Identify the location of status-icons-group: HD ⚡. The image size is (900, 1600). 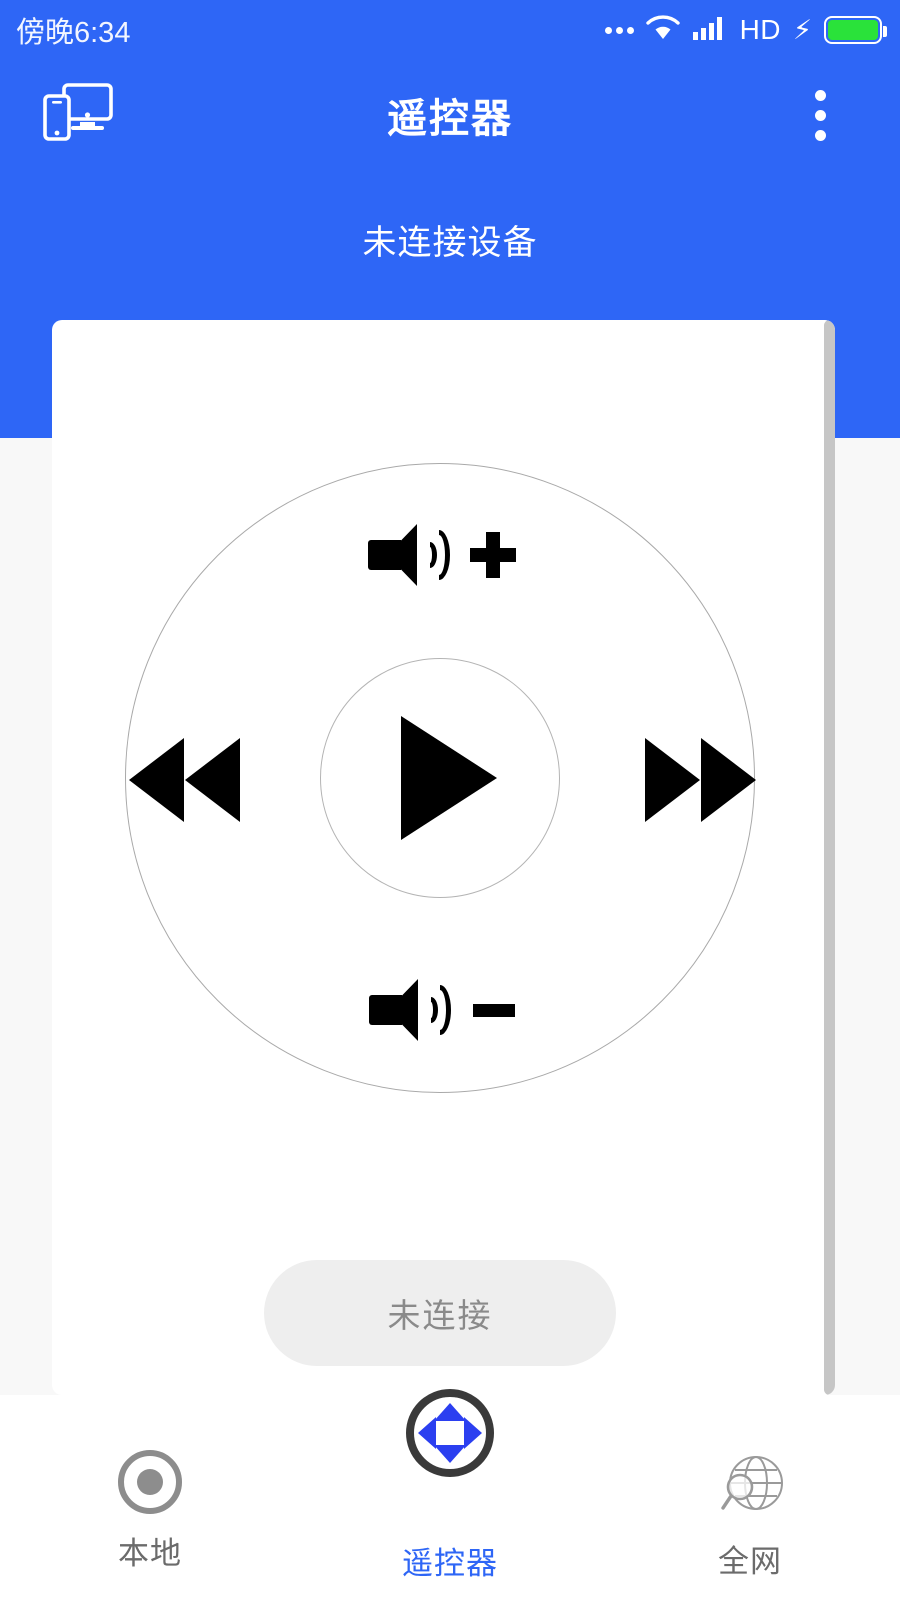
(745, 30).